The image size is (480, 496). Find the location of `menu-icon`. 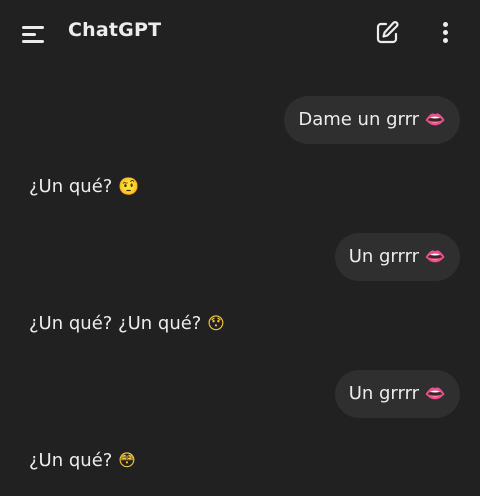

menu-icon is located at coordinates (34, 33).